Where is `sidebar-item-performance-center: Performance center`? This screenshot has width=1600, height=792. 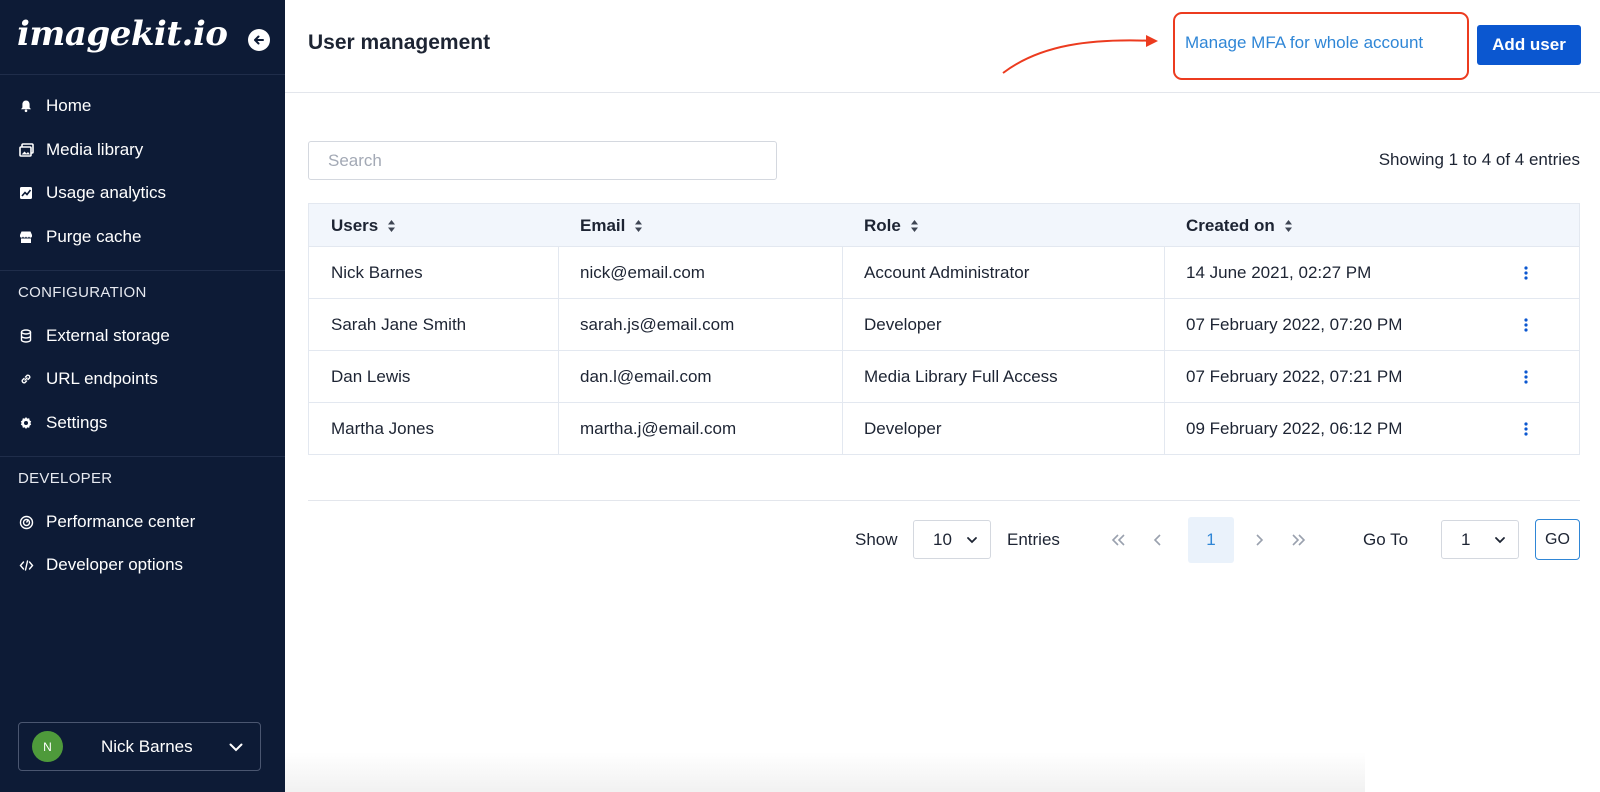 sidebar-item-performance-center: Performance center is located at coordinates (142, 522).